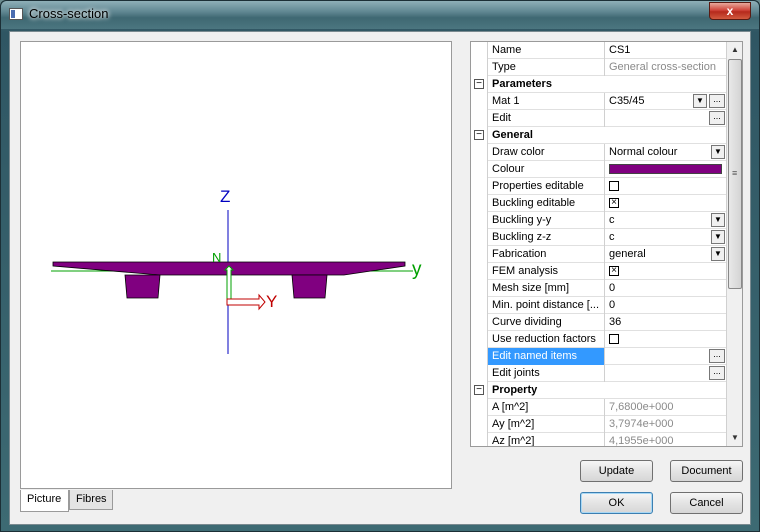  I want to click on cancel-button: Cancel, so click(706, 503).